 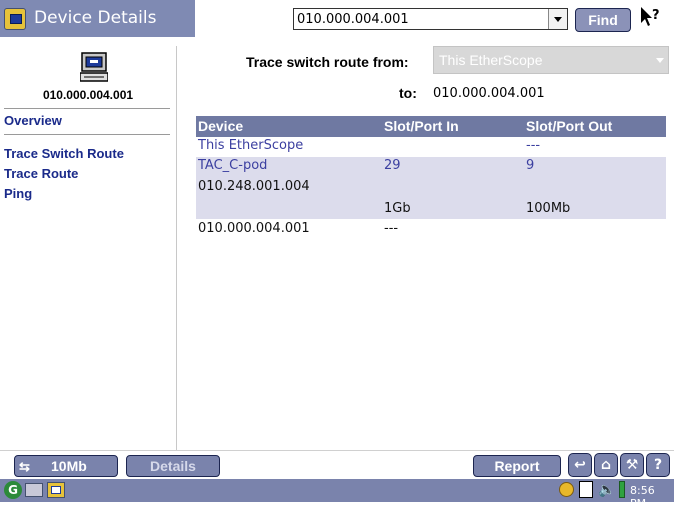 What do you see at coordinates (392, 165) in the screenshot?
I see `row-port-in: 29` at bounding box center [392, 165].